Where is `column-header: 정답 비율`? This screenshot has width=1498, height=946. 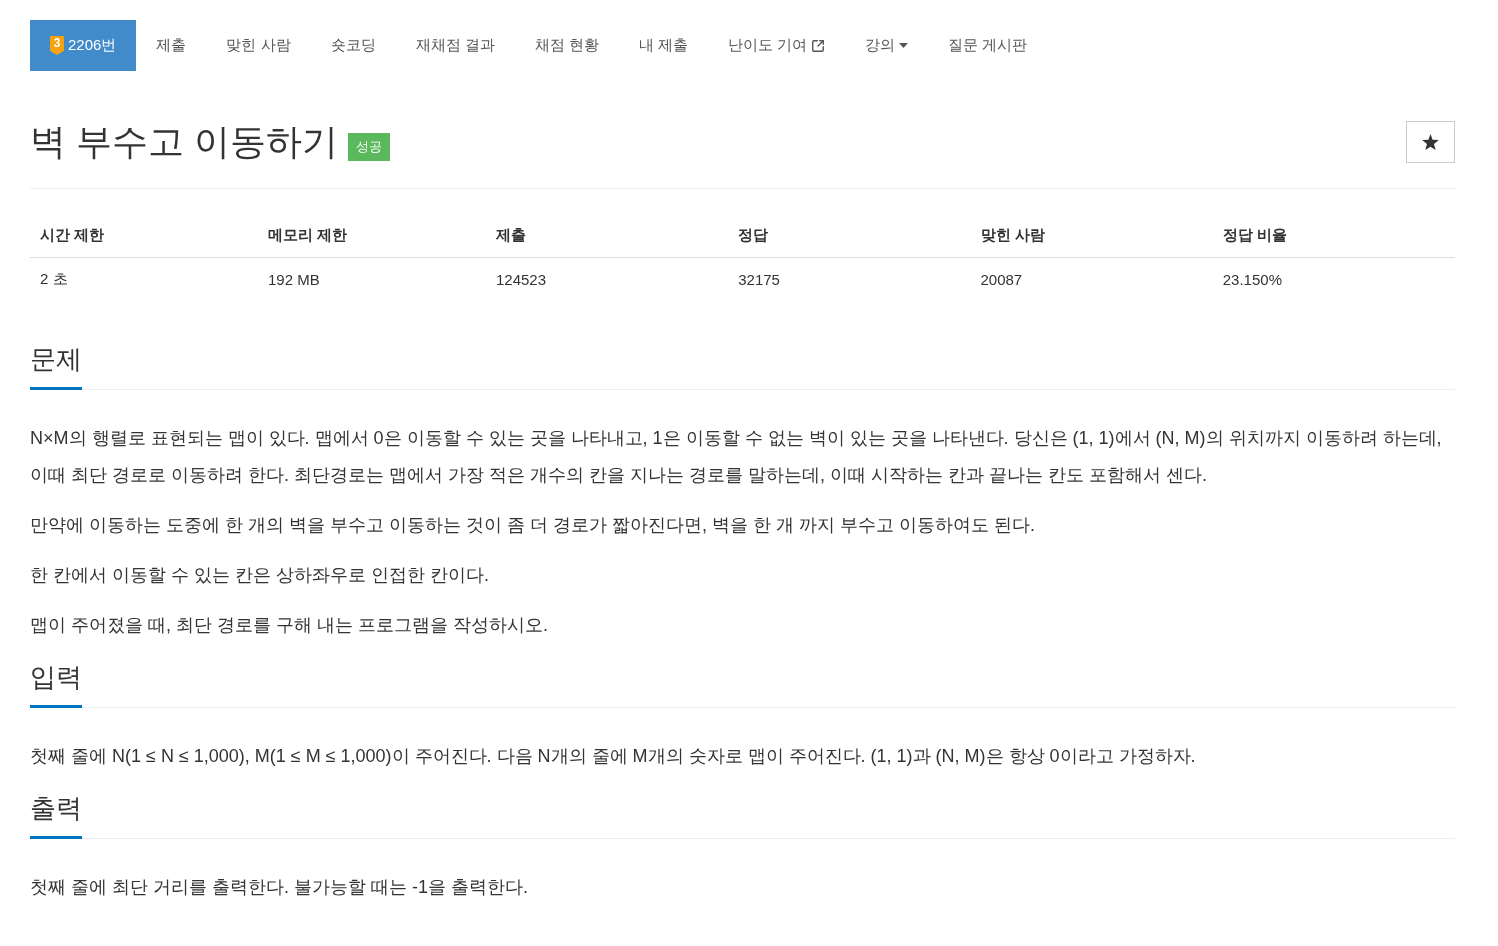 column-header: 정답 비율 is located at coordinates (1333, 235).